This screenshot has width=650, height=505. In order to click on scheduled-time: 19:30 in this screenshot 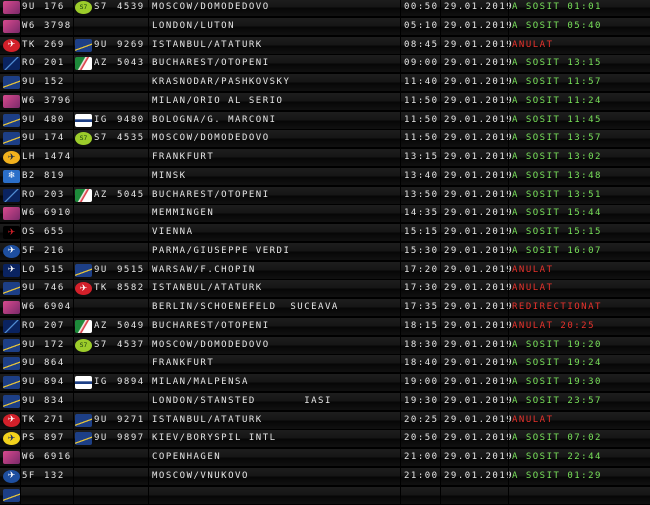, I will do `click(421, 400)`.